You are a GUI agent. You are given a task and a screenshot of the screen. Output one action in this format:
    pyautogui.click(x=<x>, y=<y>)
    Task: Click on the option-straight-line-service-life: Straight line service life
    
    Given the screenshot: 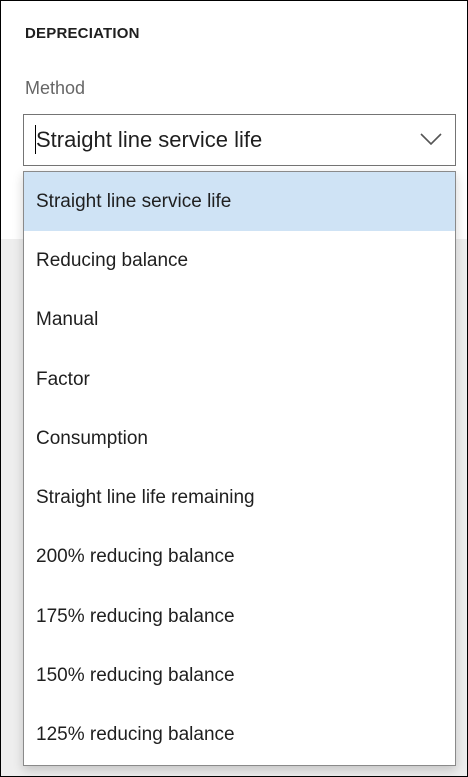 What is the action you would take?
    pyautogui.click(x=239, y=202)
    